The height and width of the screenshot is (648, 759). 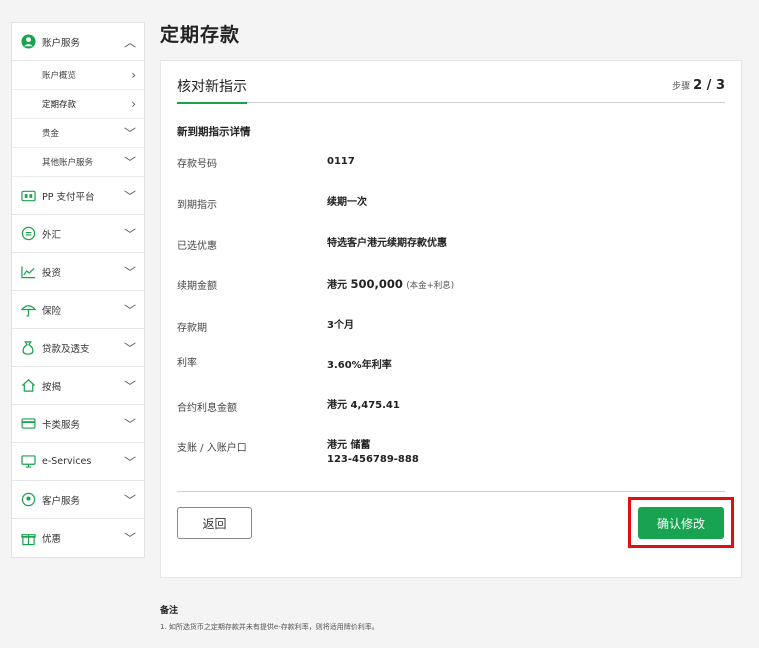 What do you see at coordinates (66, 349) in the screenshot?
I see `sidebar-item-label: 贷款及透支` at bounding box center [66, 349].